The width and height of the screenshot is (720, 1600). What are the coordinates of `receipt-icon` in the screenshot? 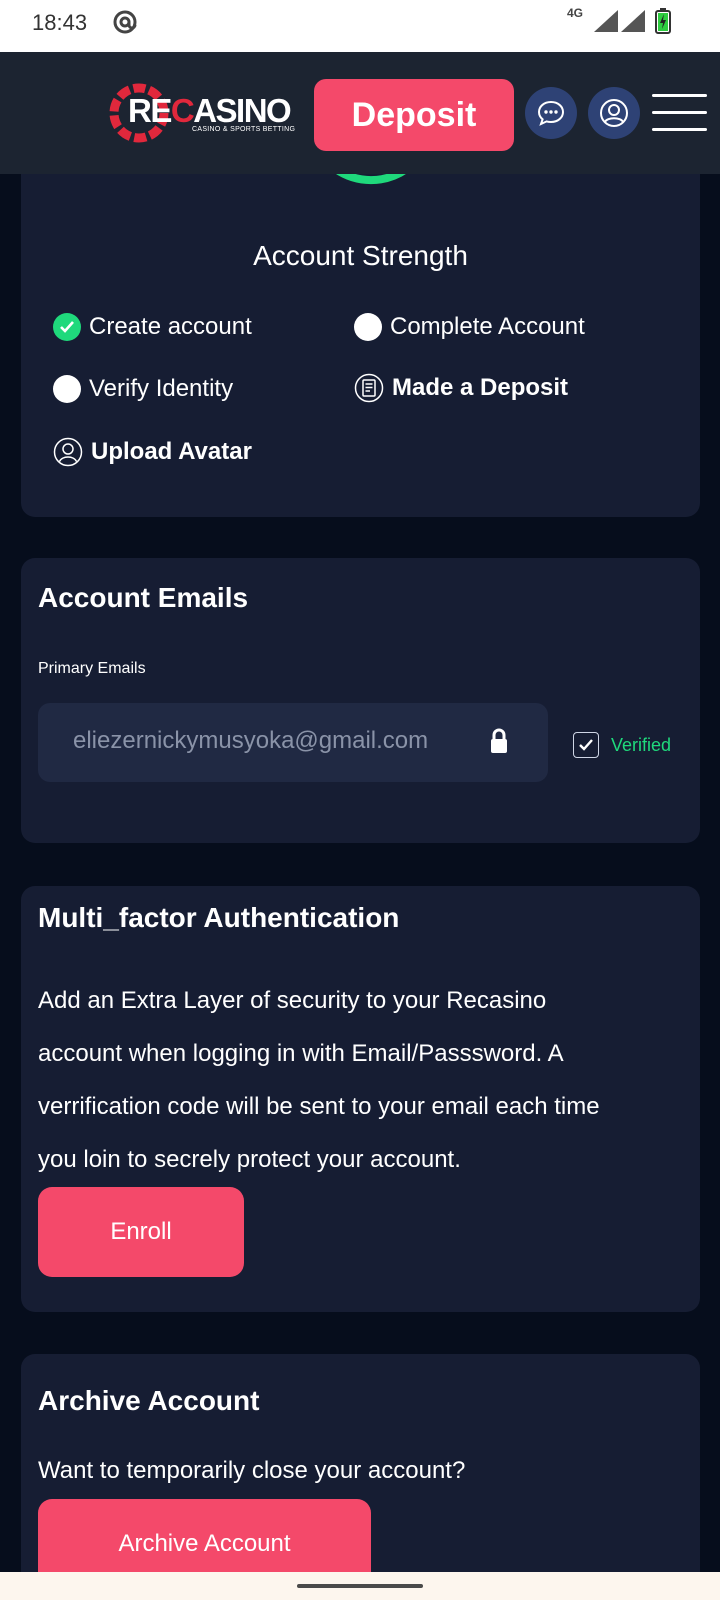 It's located at (369, 388).